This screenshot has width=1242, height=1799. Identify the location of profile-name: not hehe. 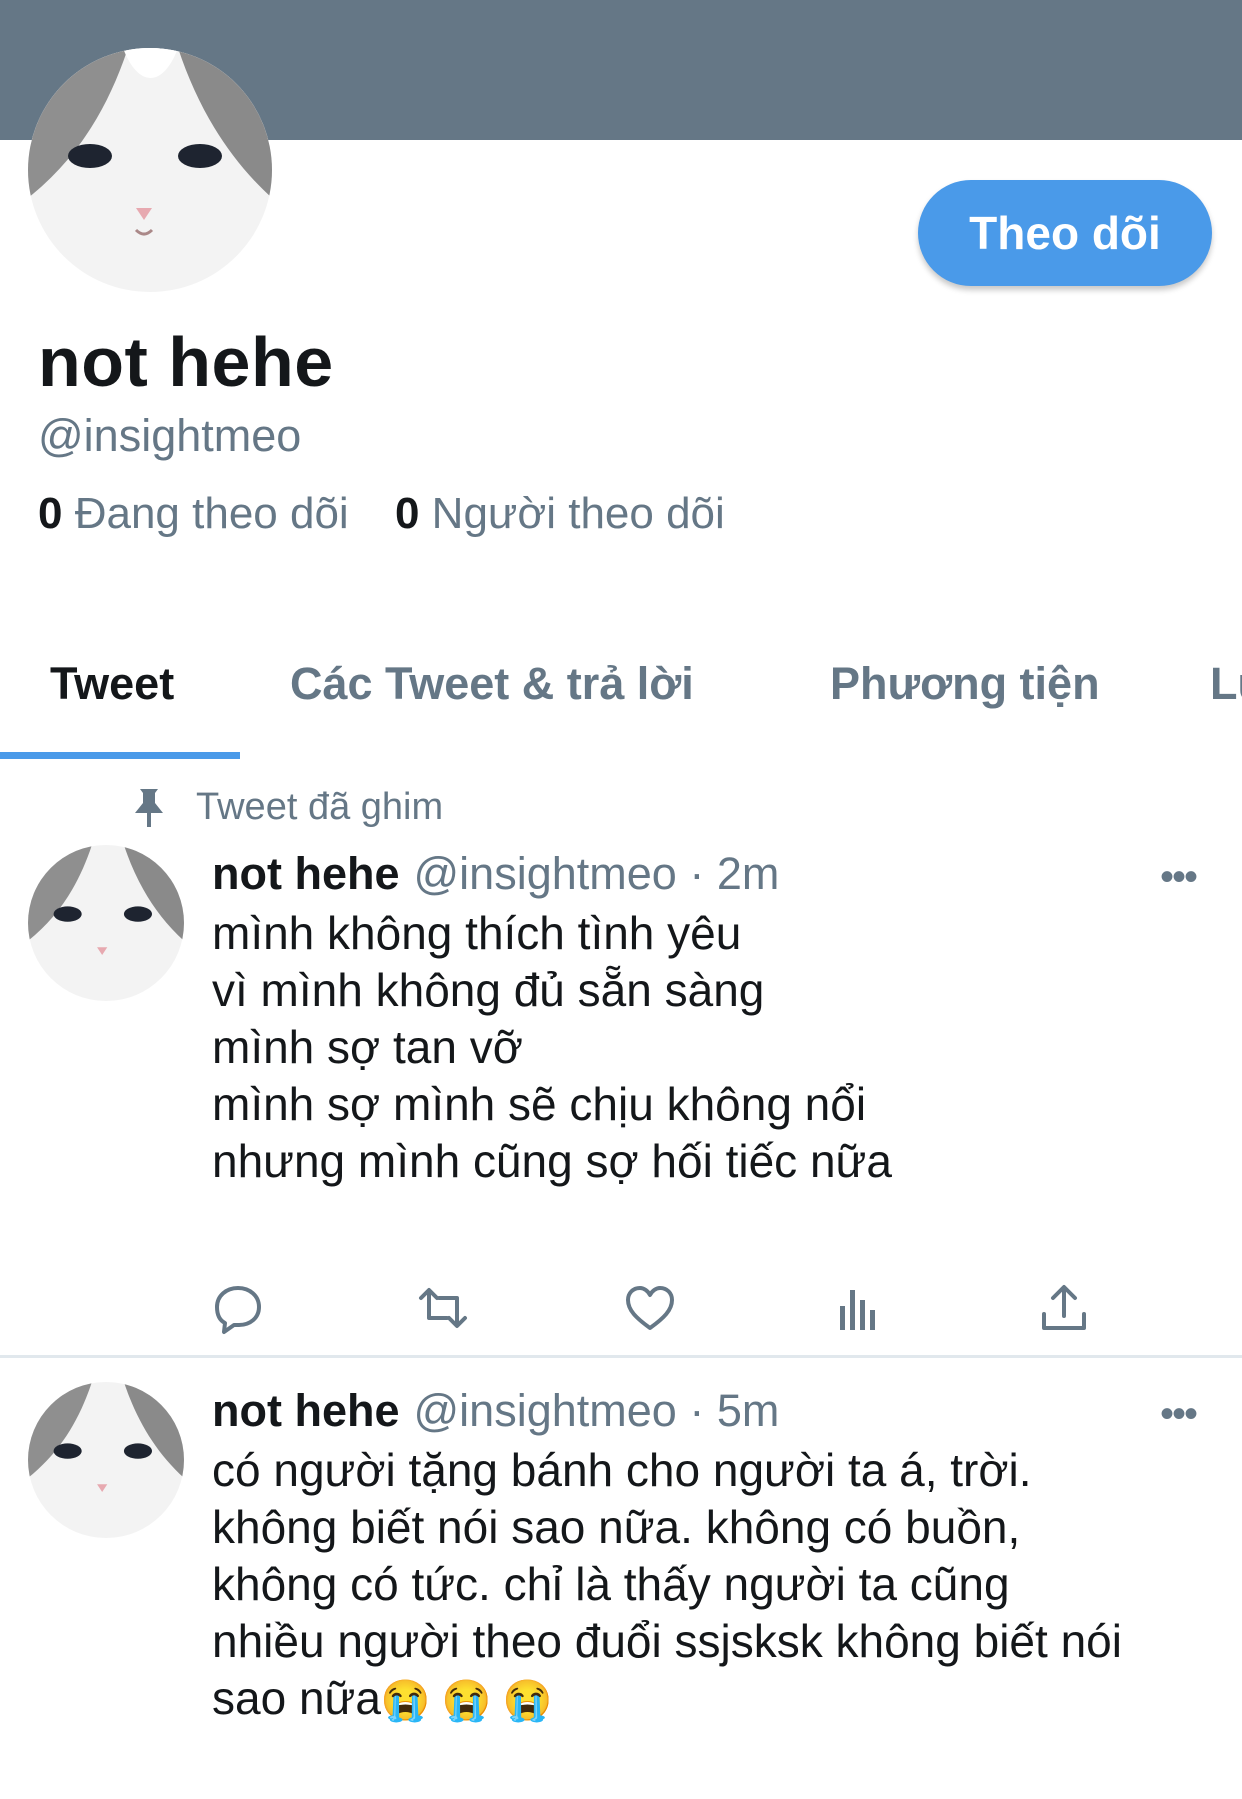
(186, 362).